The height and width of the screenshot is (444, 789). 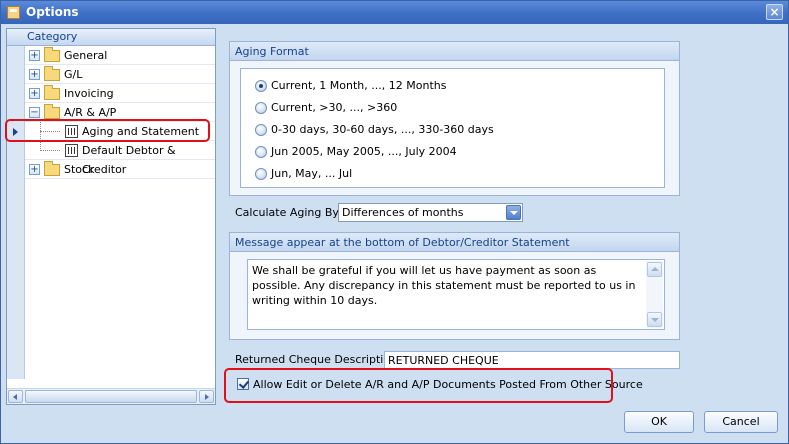 What do you see at coordinates (513, 212) in the screenshot?
I see `chevron-down-icon` at bounding box center [513, 212].